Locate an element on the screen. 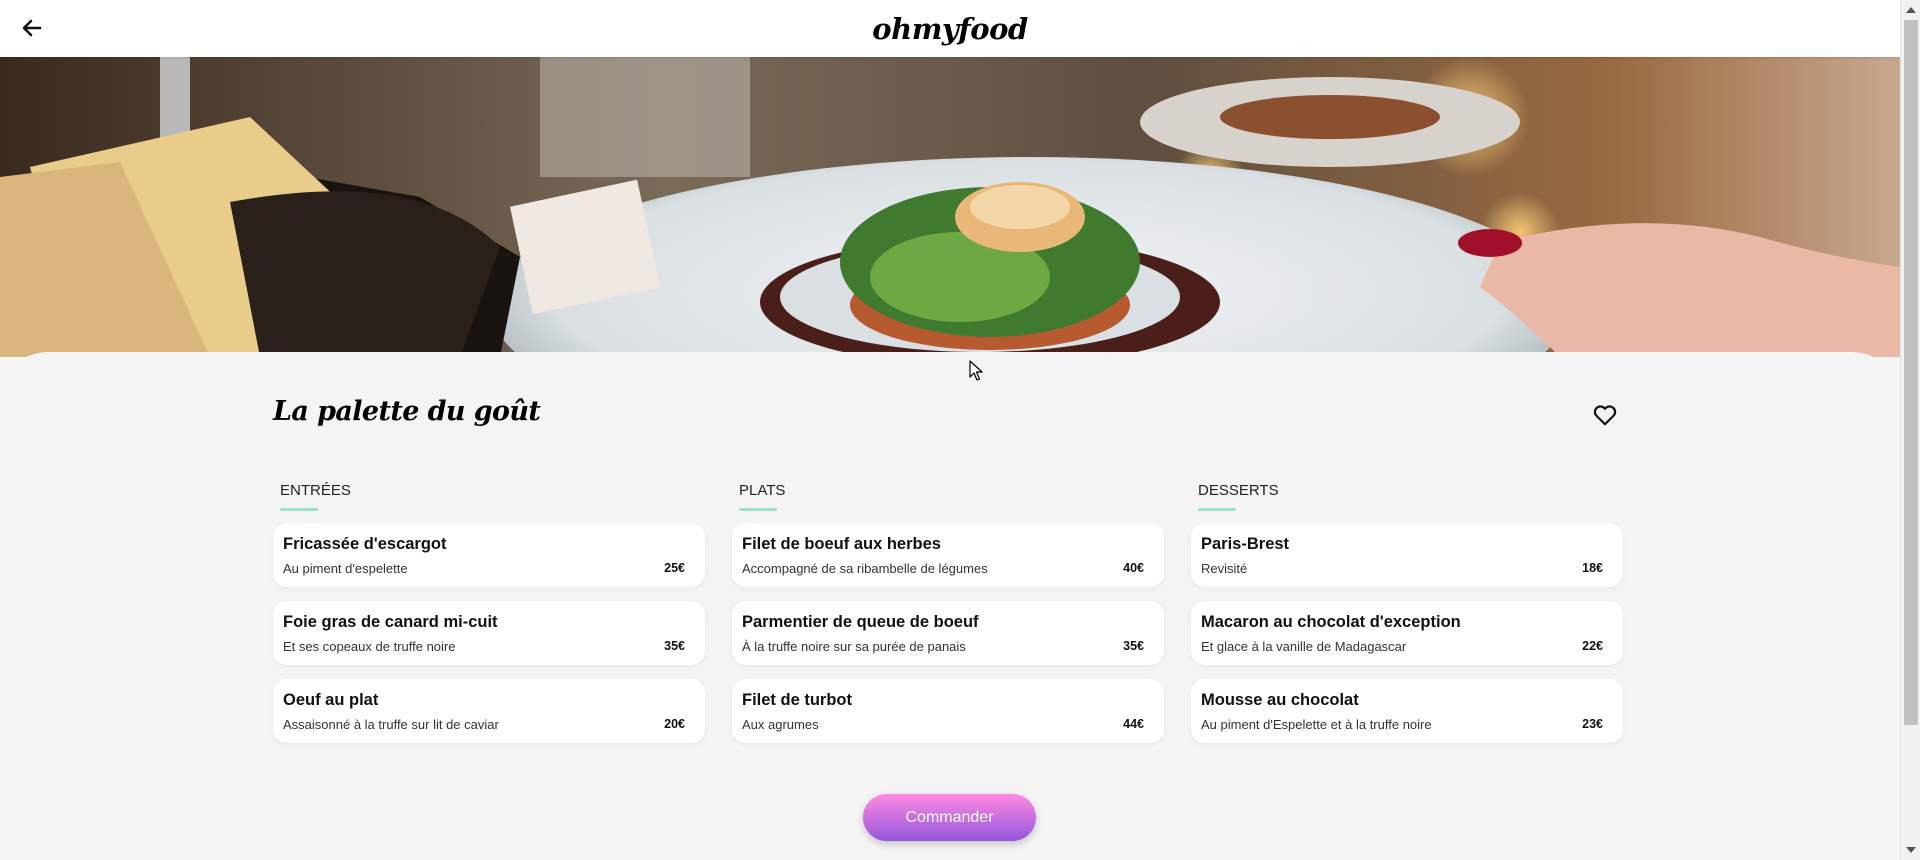  column-heading: ENTRÉES is located at coordinates (315, 490).